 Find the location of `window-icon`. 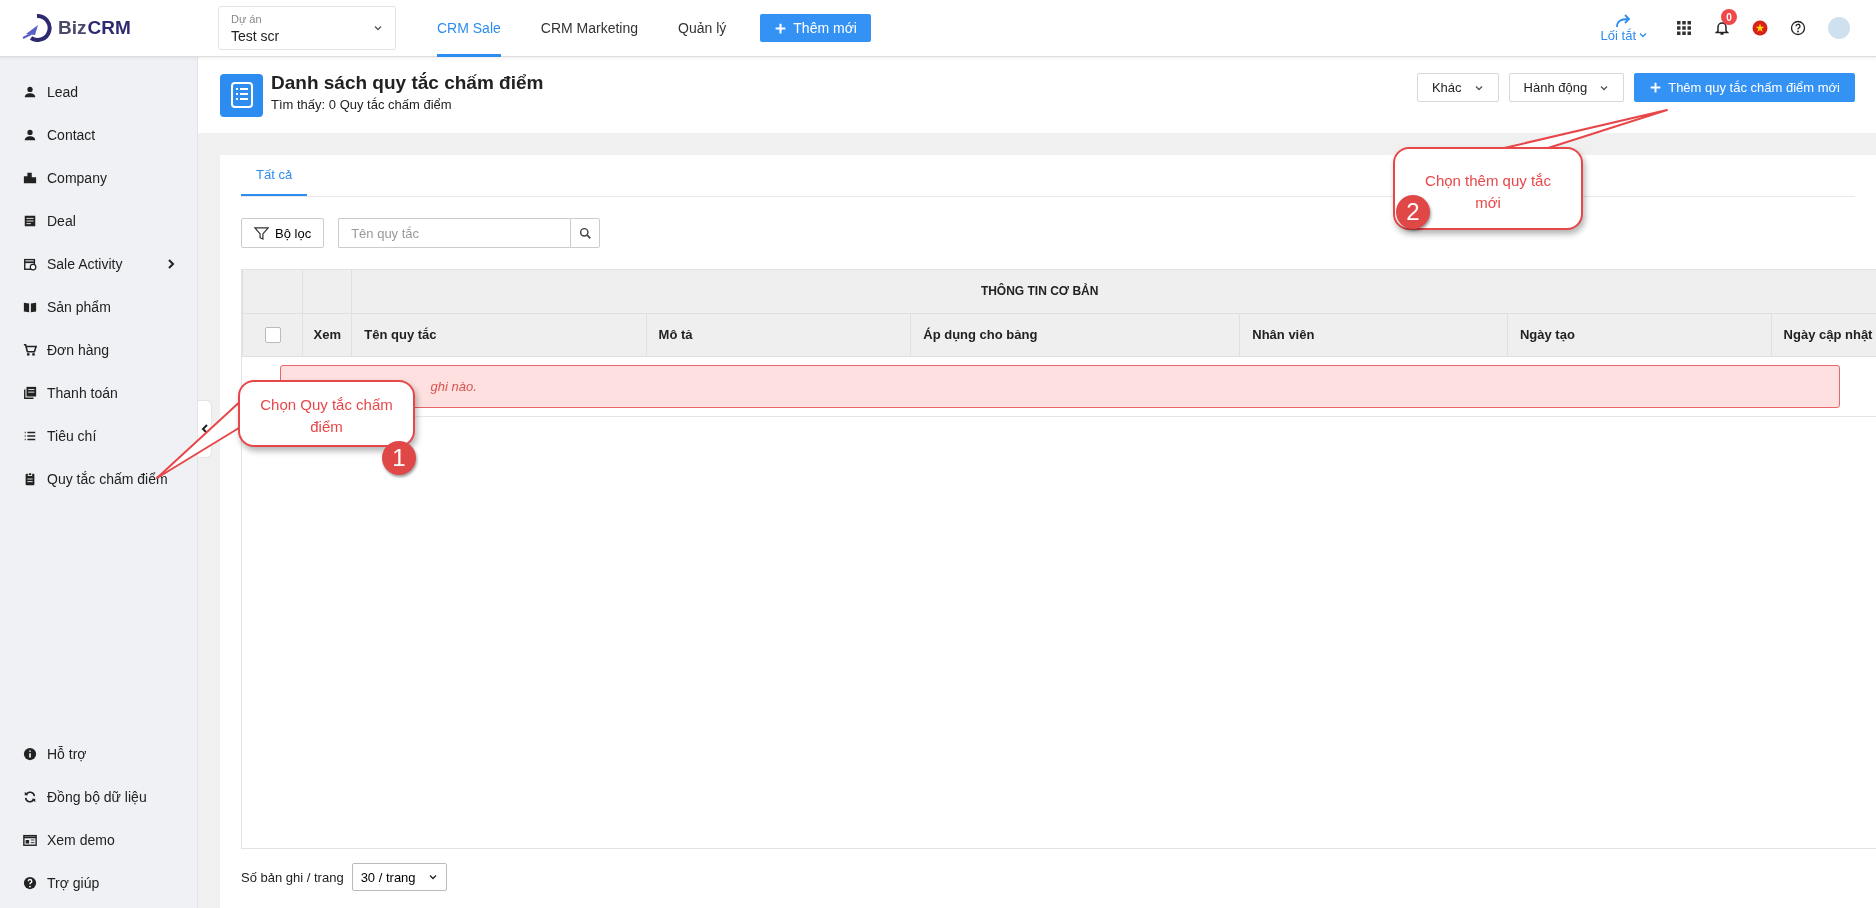

window-icon is located at coordinates (30, 839).